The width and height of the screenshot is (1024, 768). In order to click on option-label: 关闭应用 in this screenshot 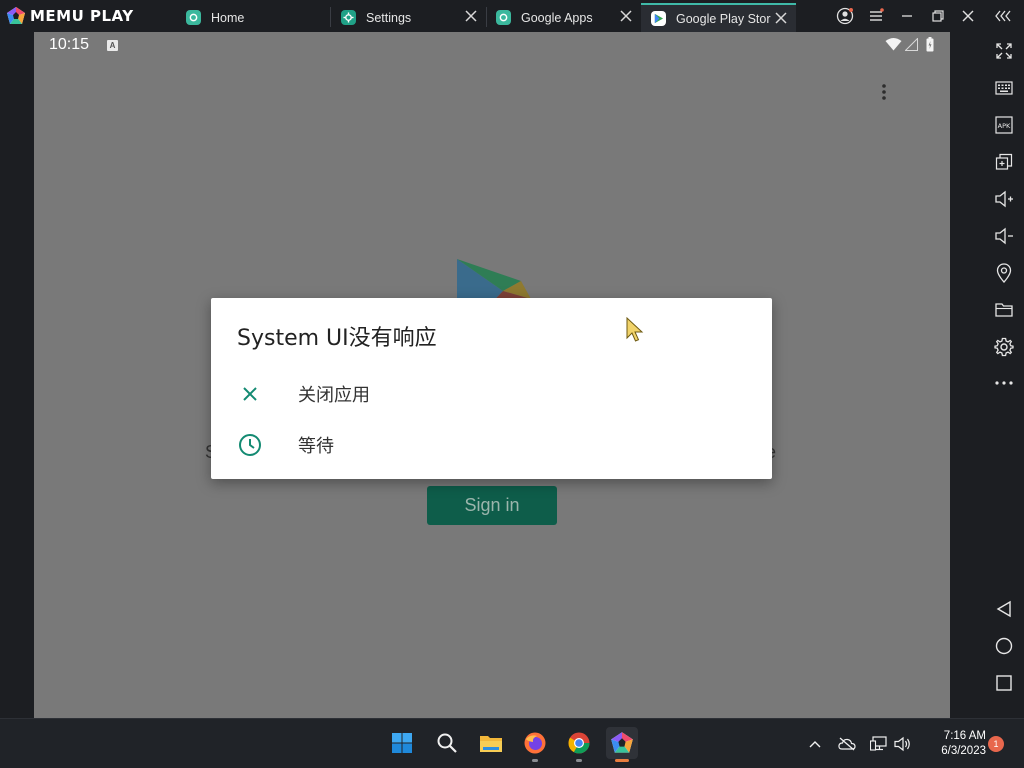, I will do `click(334, 395)`.